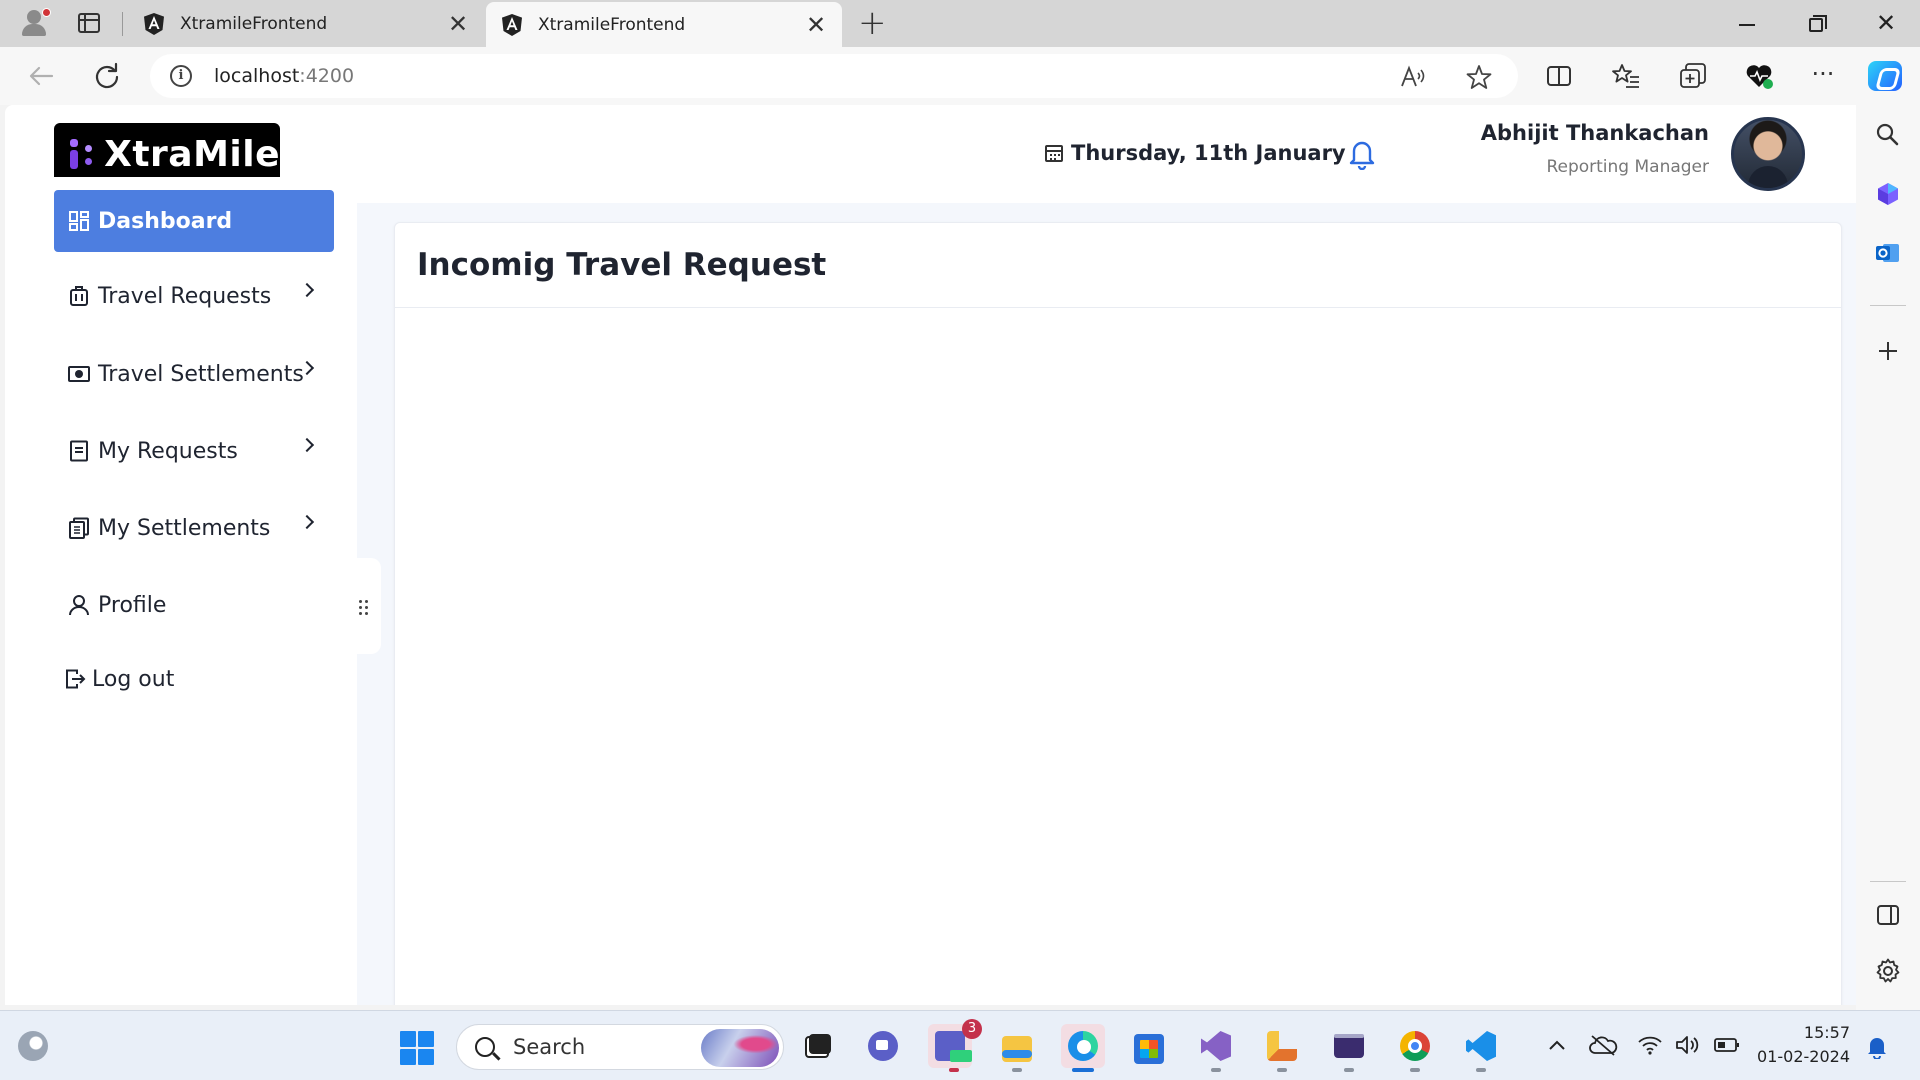 The width and height of the screenshot is (1920, 1080). Describe the element at coordinates (1888, 194) in the screenshot. I see `copilot-shopping-icon` at that location.